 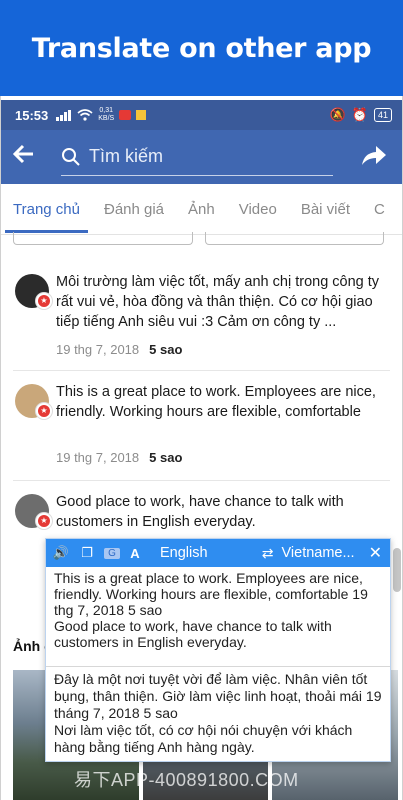 I want to click on back-arrow-icon, so click(x=32, y=157).